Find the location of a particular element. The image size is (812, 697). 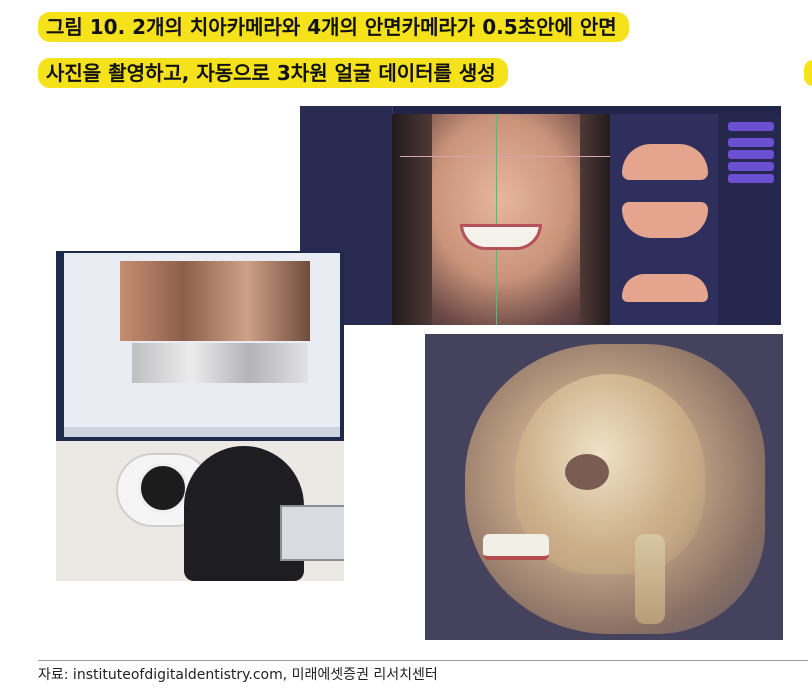

lower-arch-model is located at coordinates (665, 220).